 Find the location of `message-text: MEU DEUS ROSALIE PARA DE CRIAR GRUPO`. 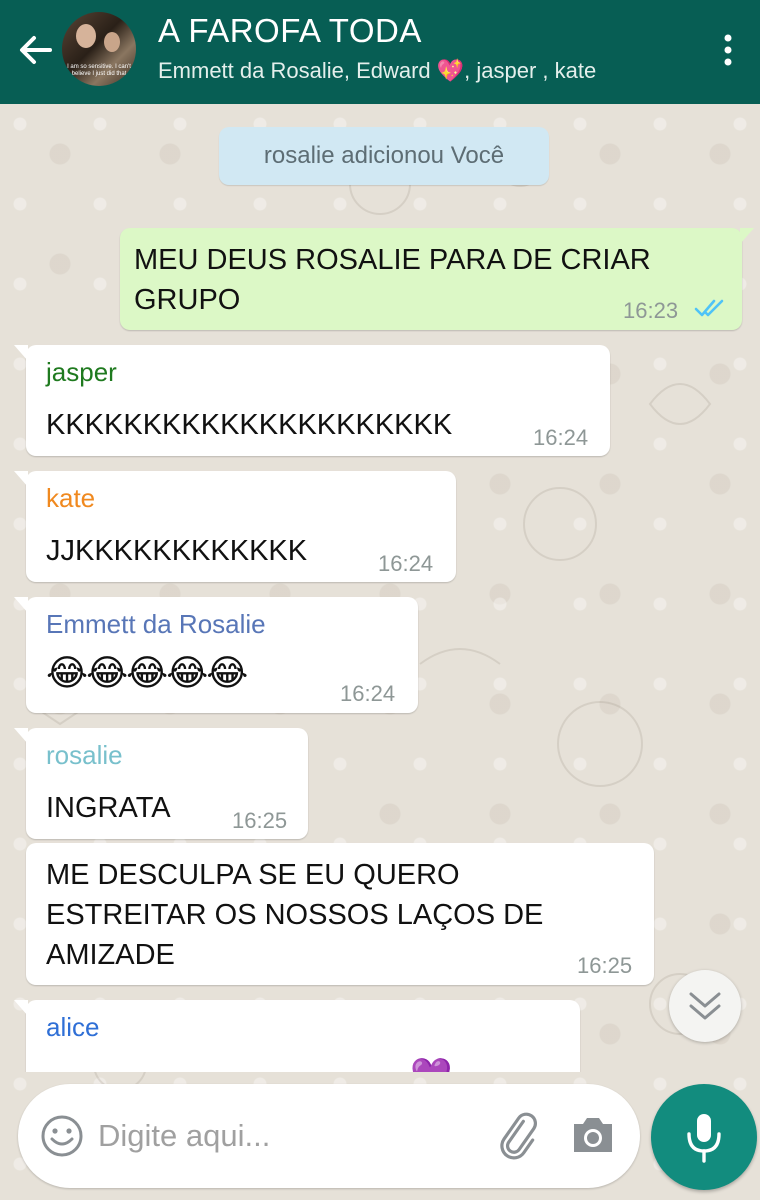

message-text: MEU DEUS ROSALIE PARA DE CRIAR GRUPO is located at coordinates (392, 280).